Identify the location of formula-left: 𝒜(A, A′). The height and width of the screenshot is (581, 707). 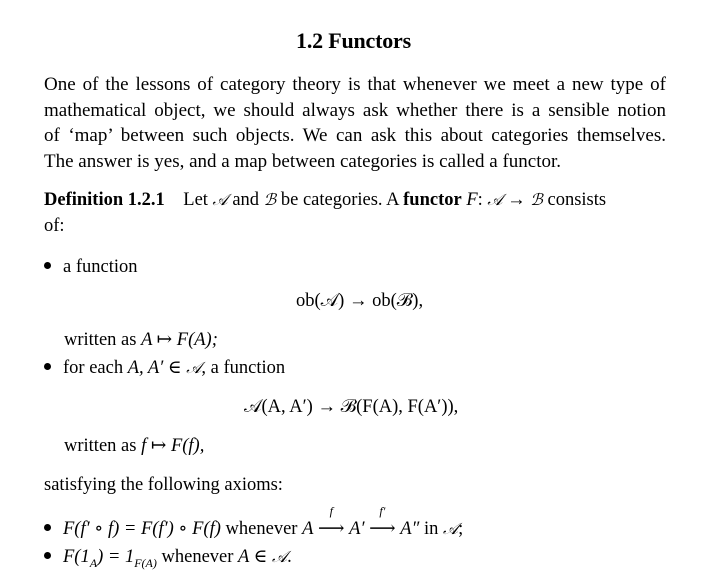
(278, 407).